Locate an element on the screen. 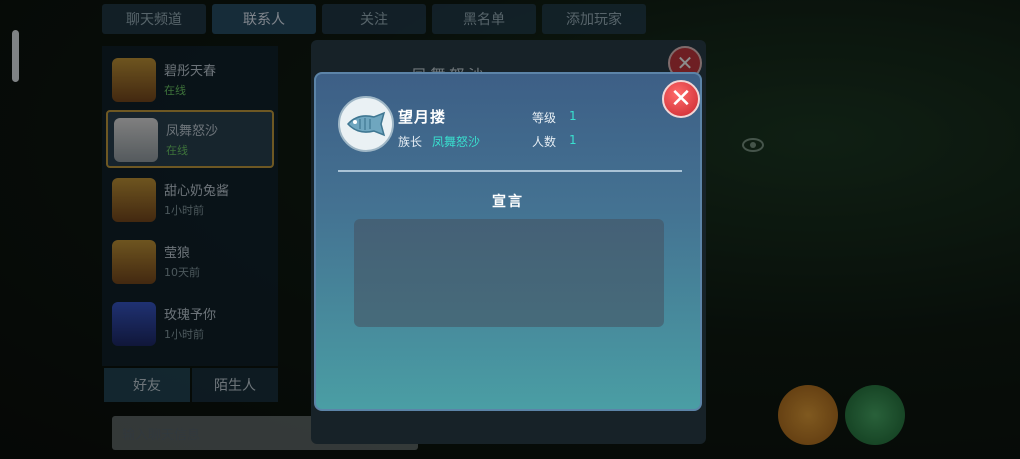 This screenshot has height=459, width=1020. divider is located at coordinates (510, 171).